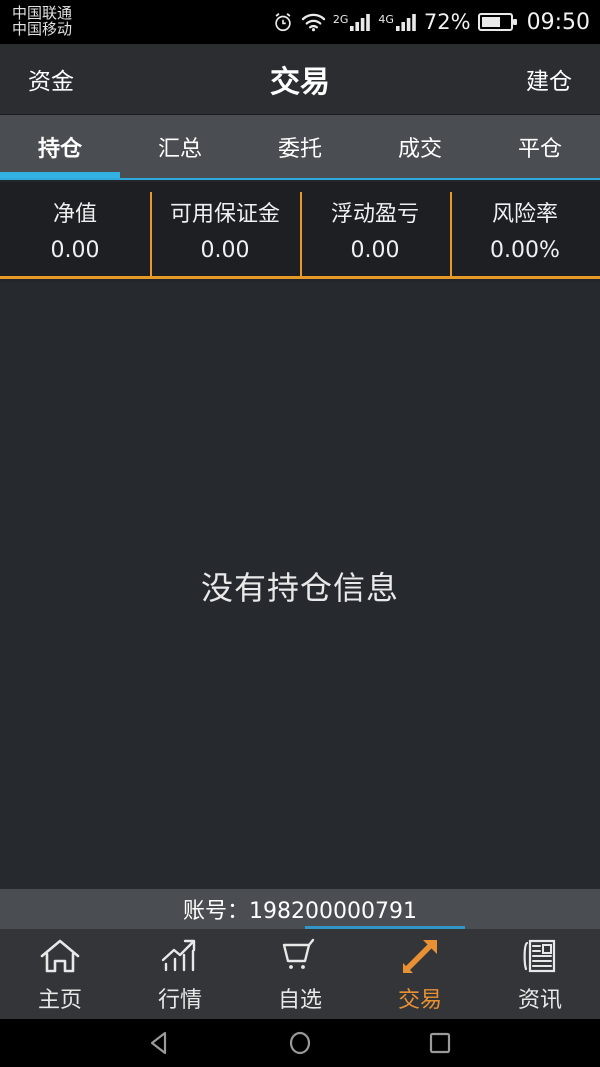 The image size is (600, 1067). I want to click on status-bar: 中国联通 中国移动 2G 4G 72% 09:50, so click(300, 22).